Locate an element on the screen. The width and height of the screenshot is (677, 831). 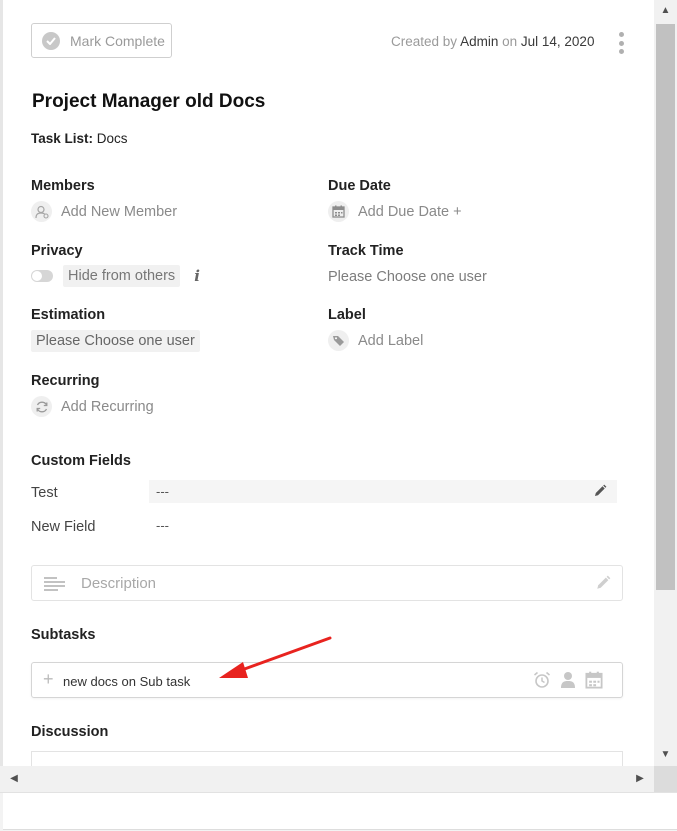
estimation-label: Estimation is located at coordinates (68, 315).